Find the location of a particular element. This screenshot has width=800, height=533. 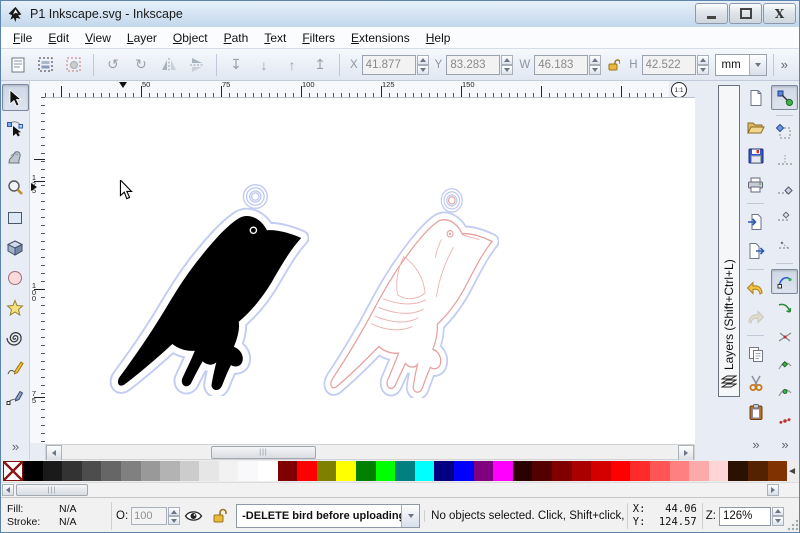

tool-pen-button is located at coordinates (15, 397).